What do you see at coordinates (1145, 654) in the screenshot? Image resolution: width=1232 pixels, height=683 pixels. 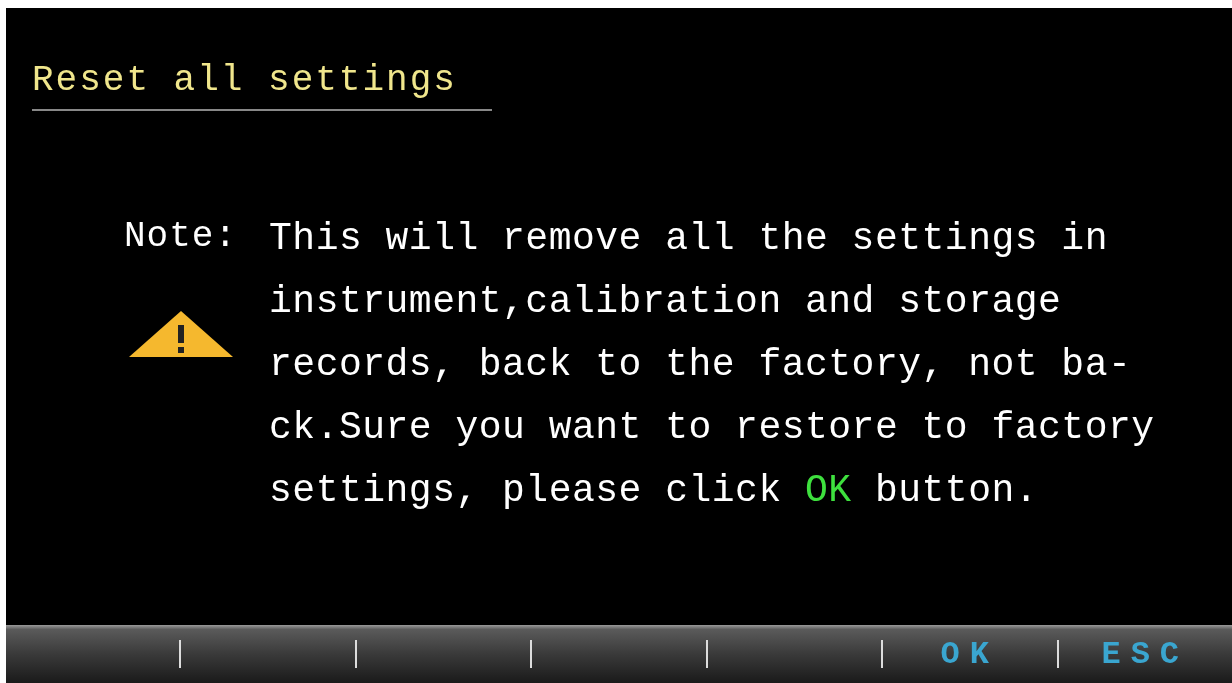 I see `softkey-button: ESC` at bounding box center [1145, 654].